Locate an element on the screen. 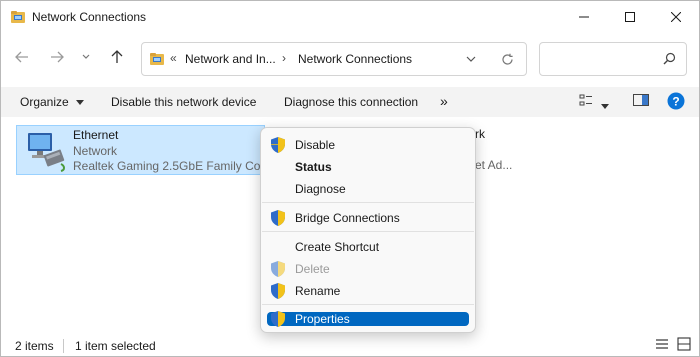 This screenshot has height=357, width=700. change-view-button is located at coordinates (586, 101).